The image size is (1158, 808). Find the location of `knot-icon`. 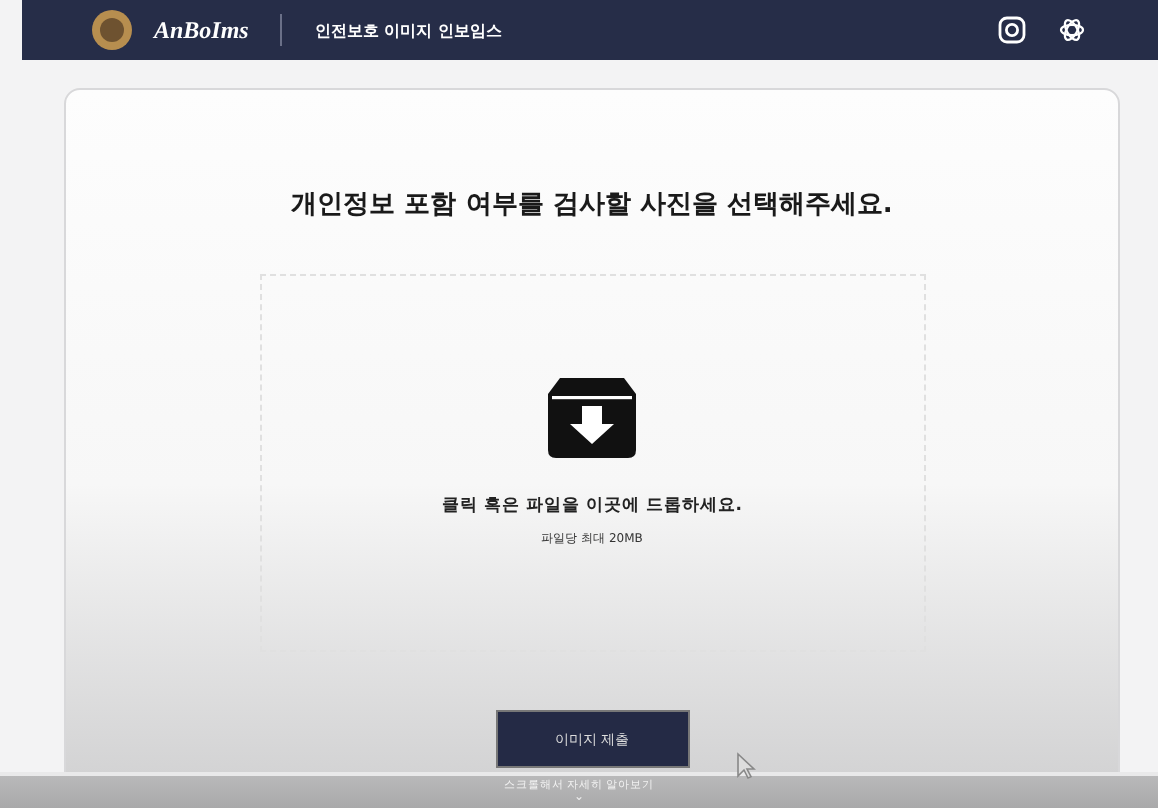

knot-icon is located at coordinates (1072, 30).